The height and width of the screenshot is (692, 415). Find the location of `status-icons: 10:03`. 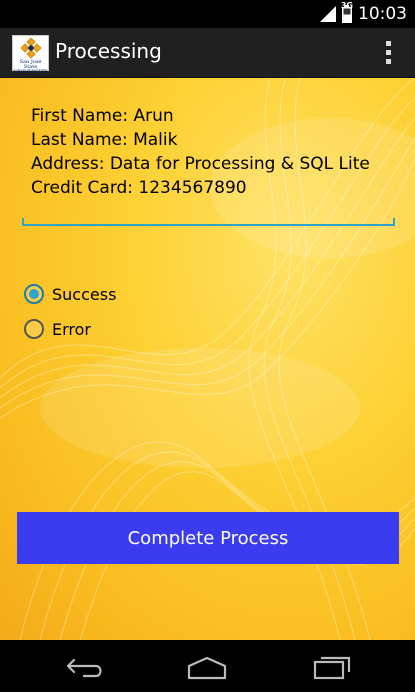

status-icons: 10:03 is located at coordinates (363, 14).